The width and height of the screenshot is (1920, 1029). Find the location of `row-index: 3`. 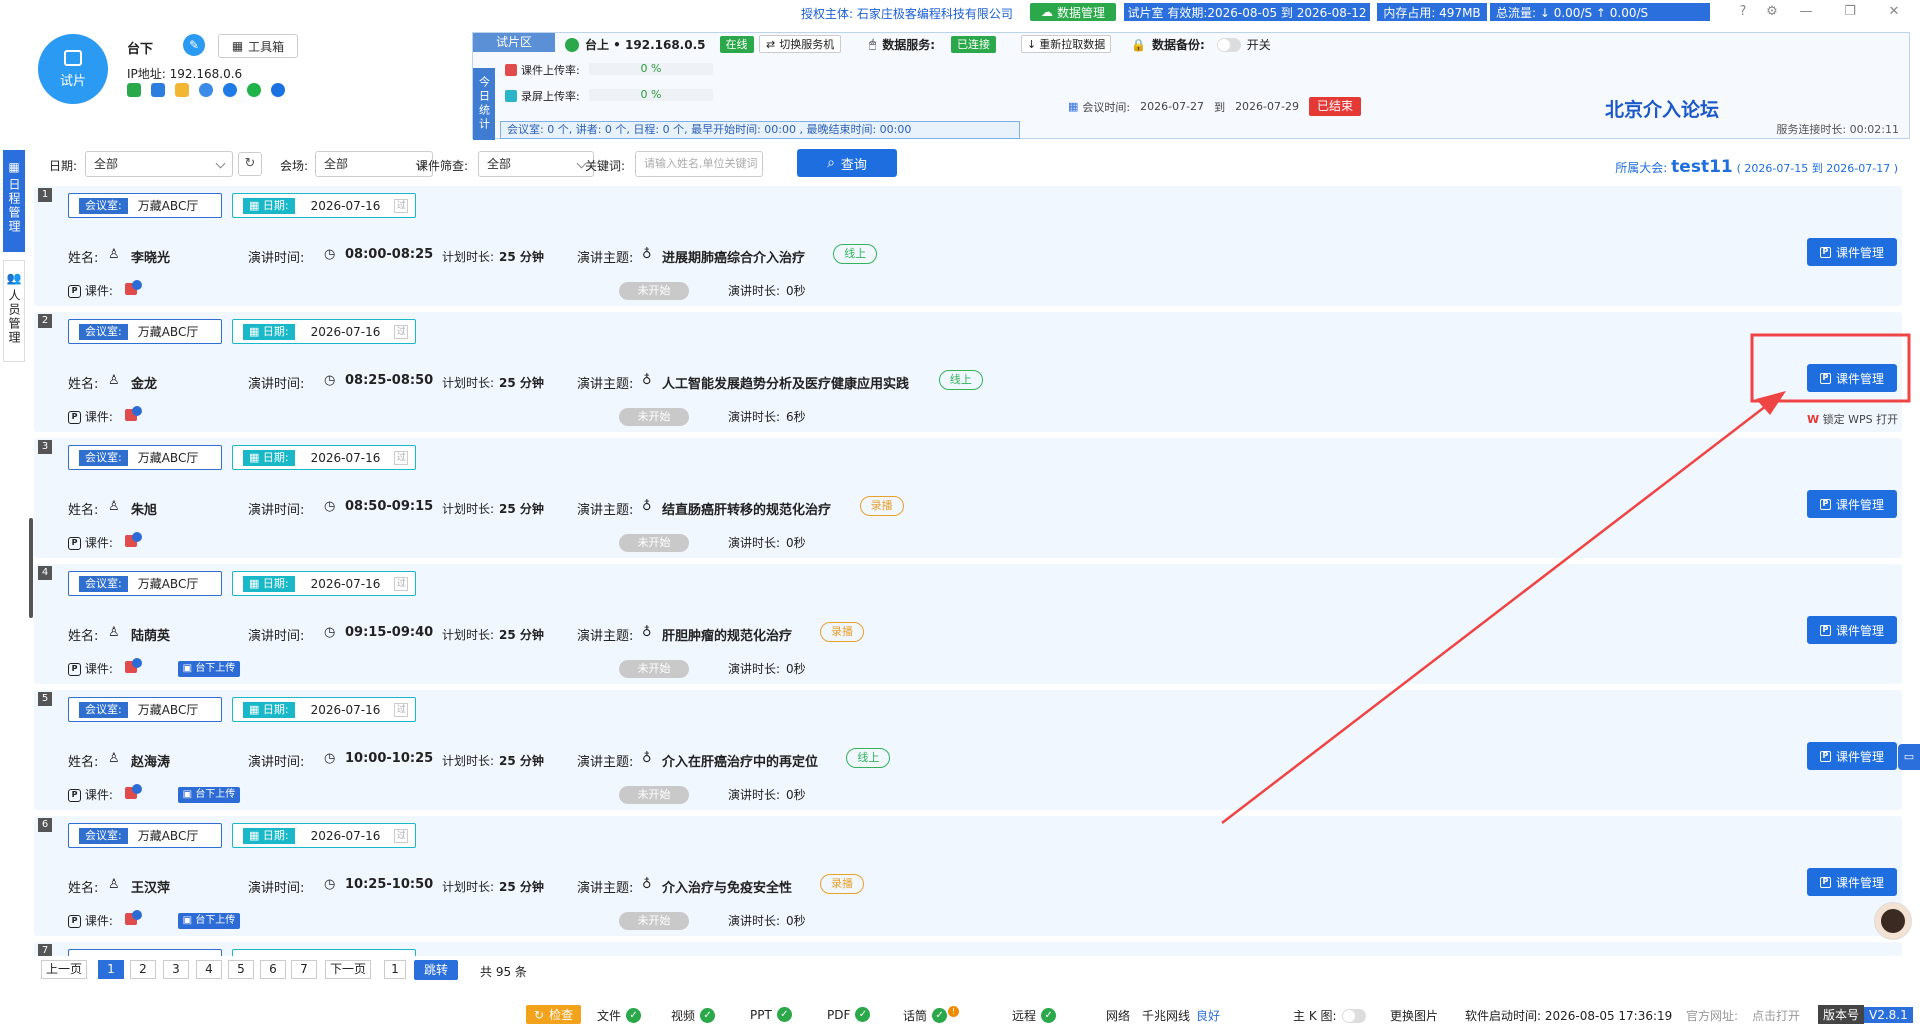

row-index: 3 is located at coordinates (45, 447).